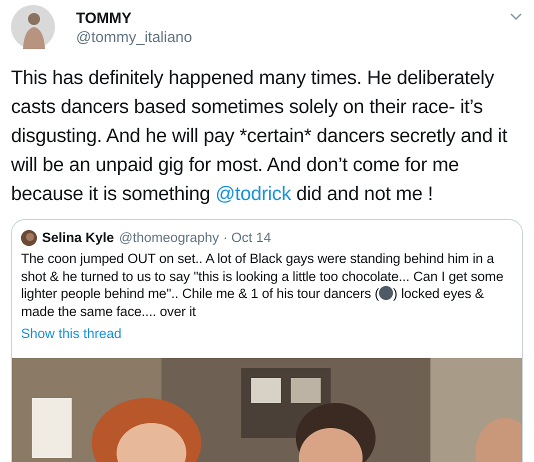  I want to click on user-handle: @thomeography, so click(169, 238).